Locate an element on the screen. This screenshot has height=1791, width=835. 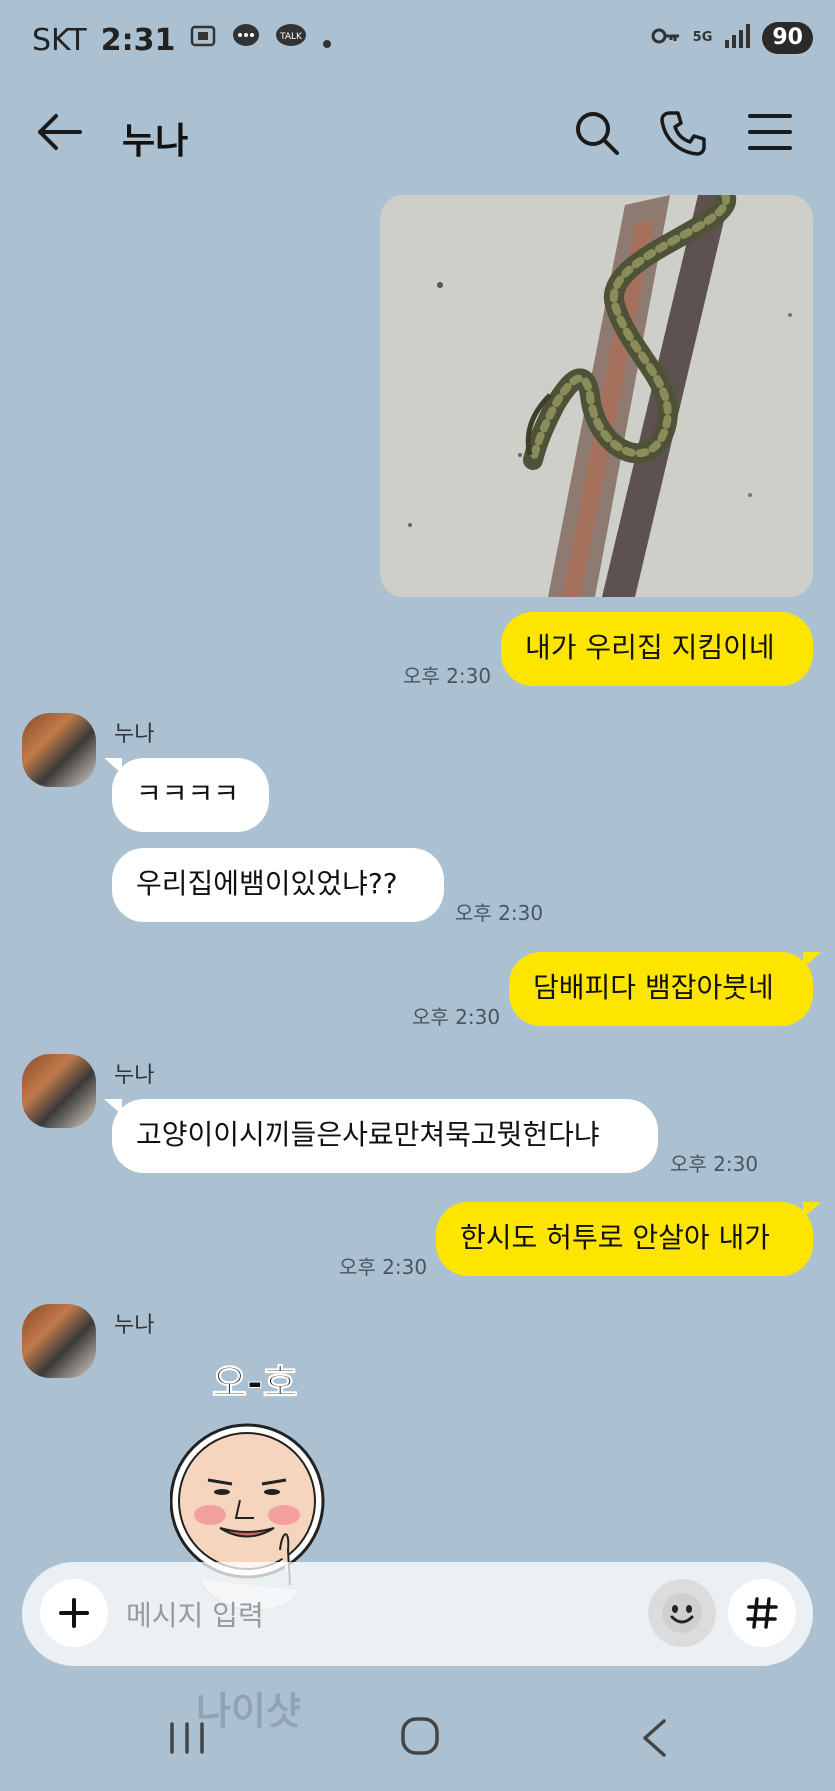
my-message-bubble: 담배피다 뱀잡아붓네 is located at coordinates (665, 989).